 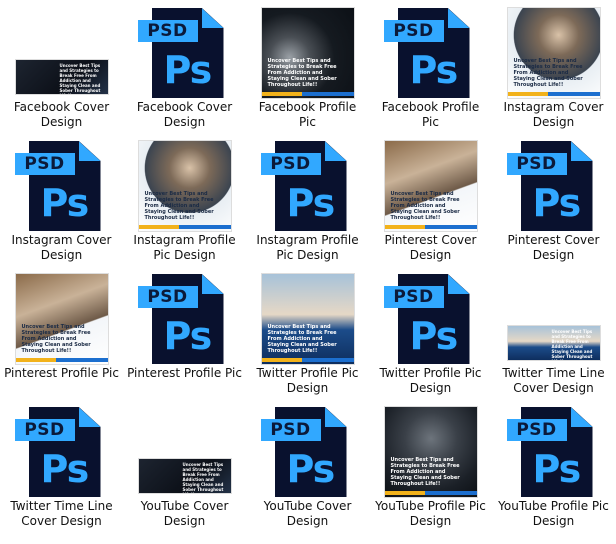 I want to click on file-name-label: YouTube Cover Design, so click(x=307, y=513).